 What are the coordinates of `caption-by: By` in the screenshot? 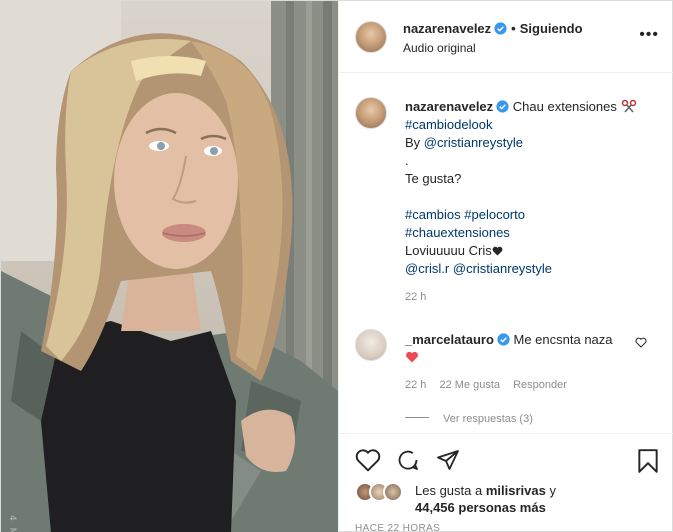 It's located at (413, 142).